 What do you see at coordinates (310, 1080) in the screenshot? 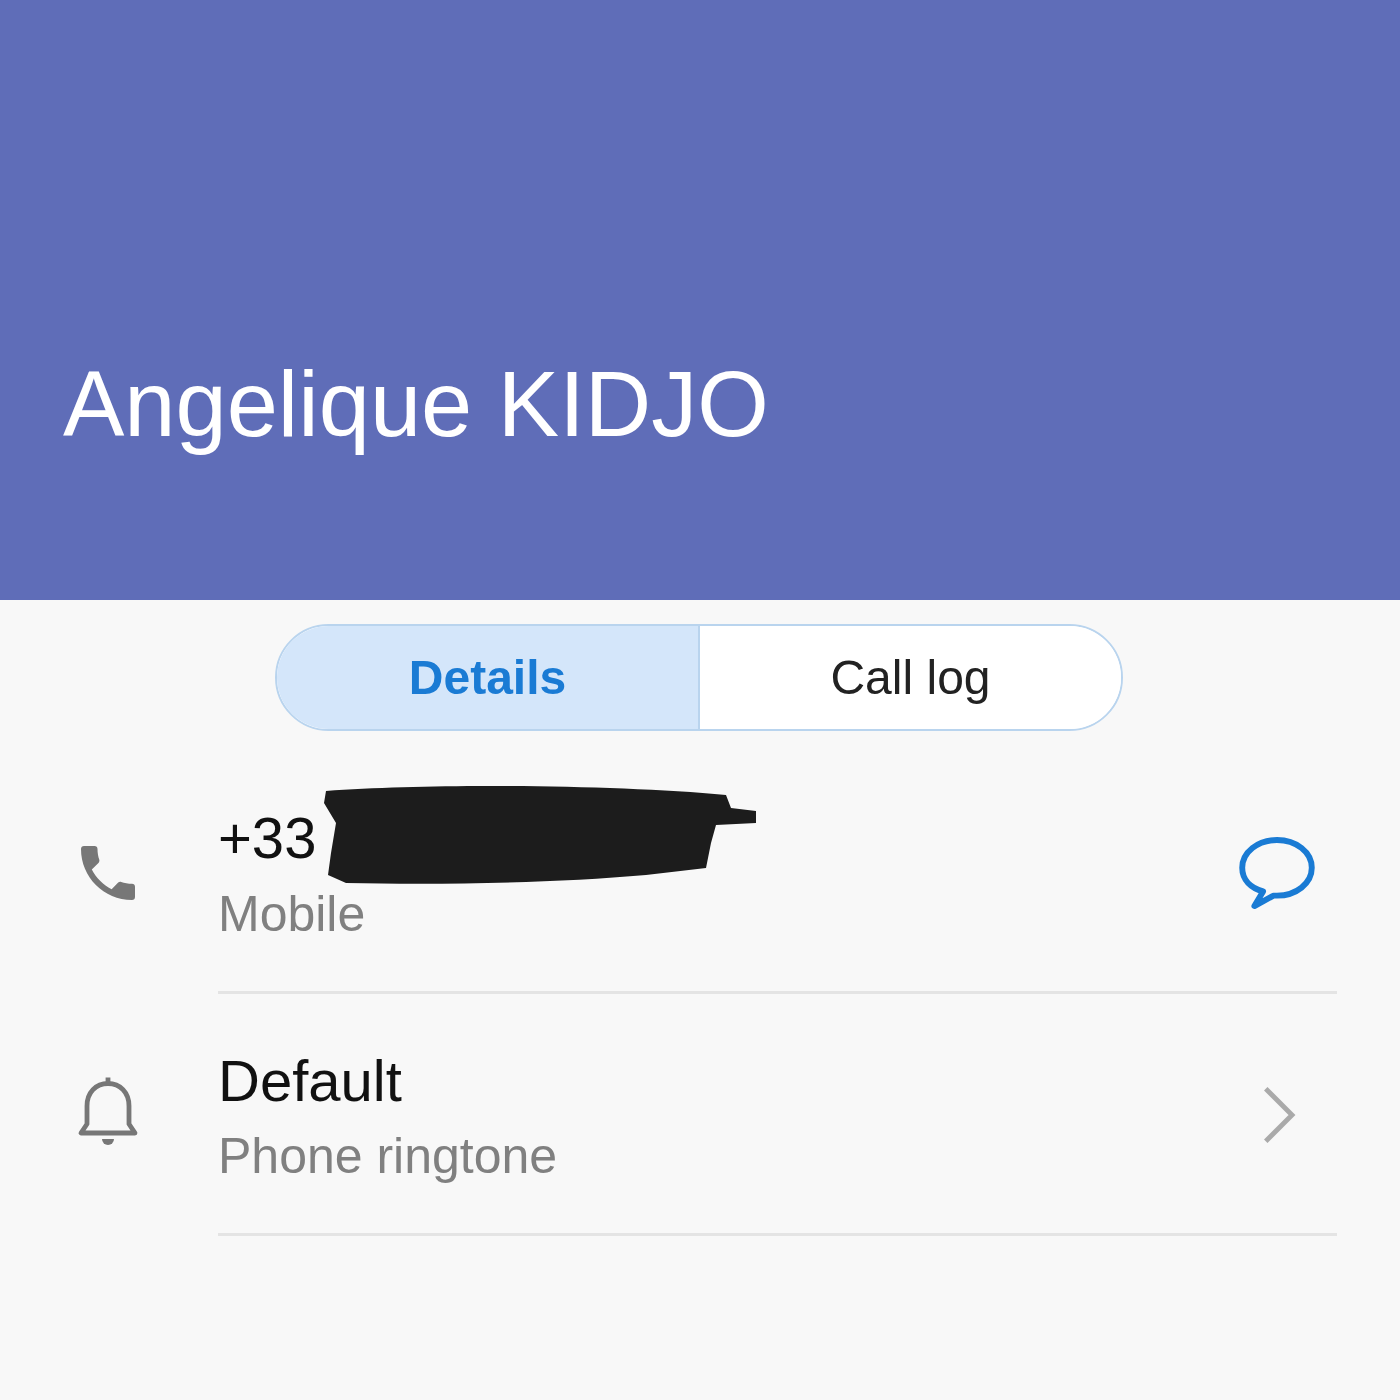
I see `ringtone-name: Default` at bounding box center [310, 1080].